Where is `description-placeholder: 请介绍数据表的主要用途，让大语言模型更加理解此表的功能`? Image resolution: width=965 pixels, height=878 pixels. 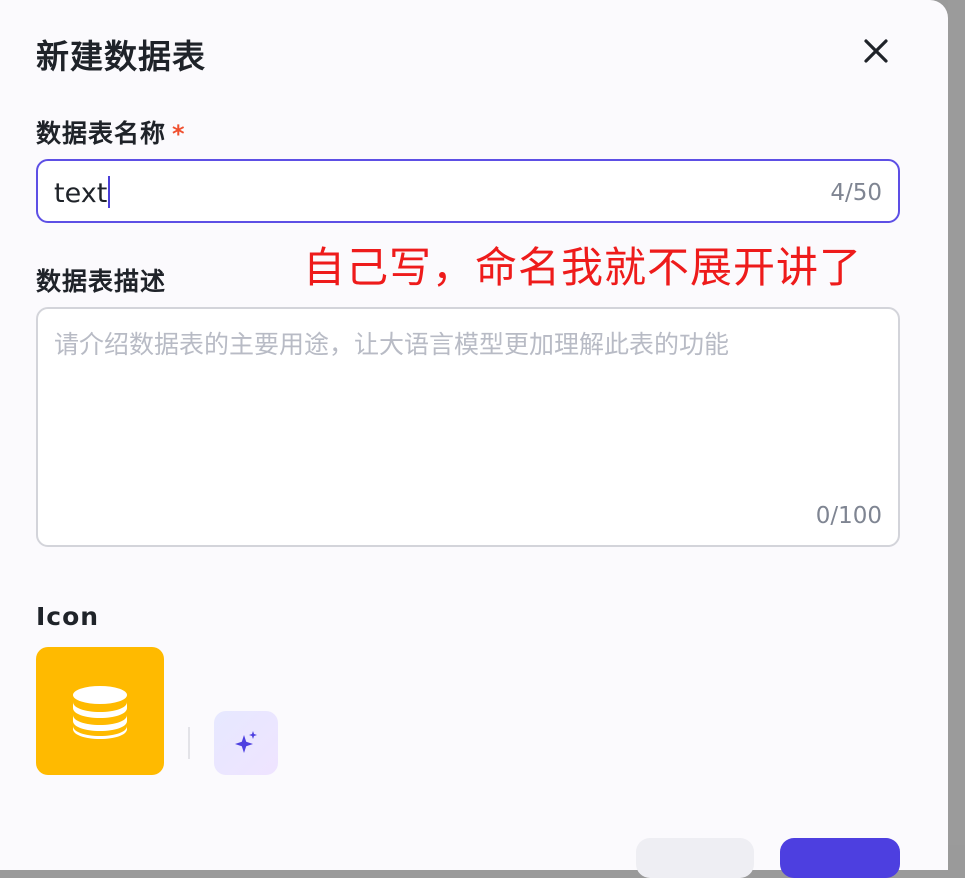 description-placeholder: 请介绍数据表的主要用途，让大语言模型更加理解此表的功能 is located at coordinates (392, 344).